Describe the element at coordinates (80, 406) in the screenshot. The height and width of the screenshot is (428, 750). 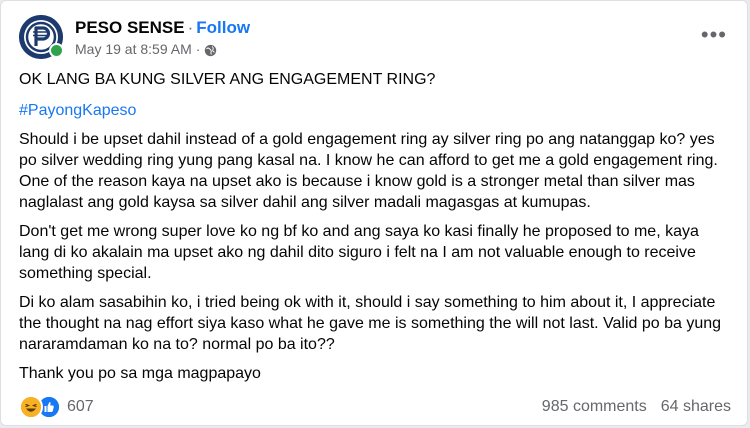
I see `reaction-count: 607` at that location.